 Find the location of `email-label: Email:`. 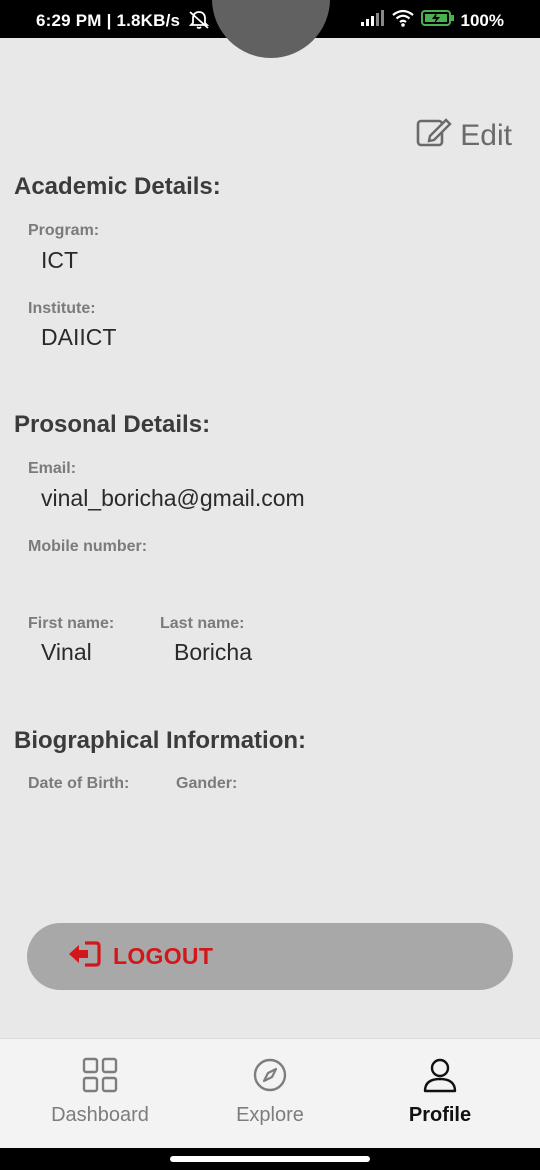

email-label: Email: is located at coordinates (52, 468).